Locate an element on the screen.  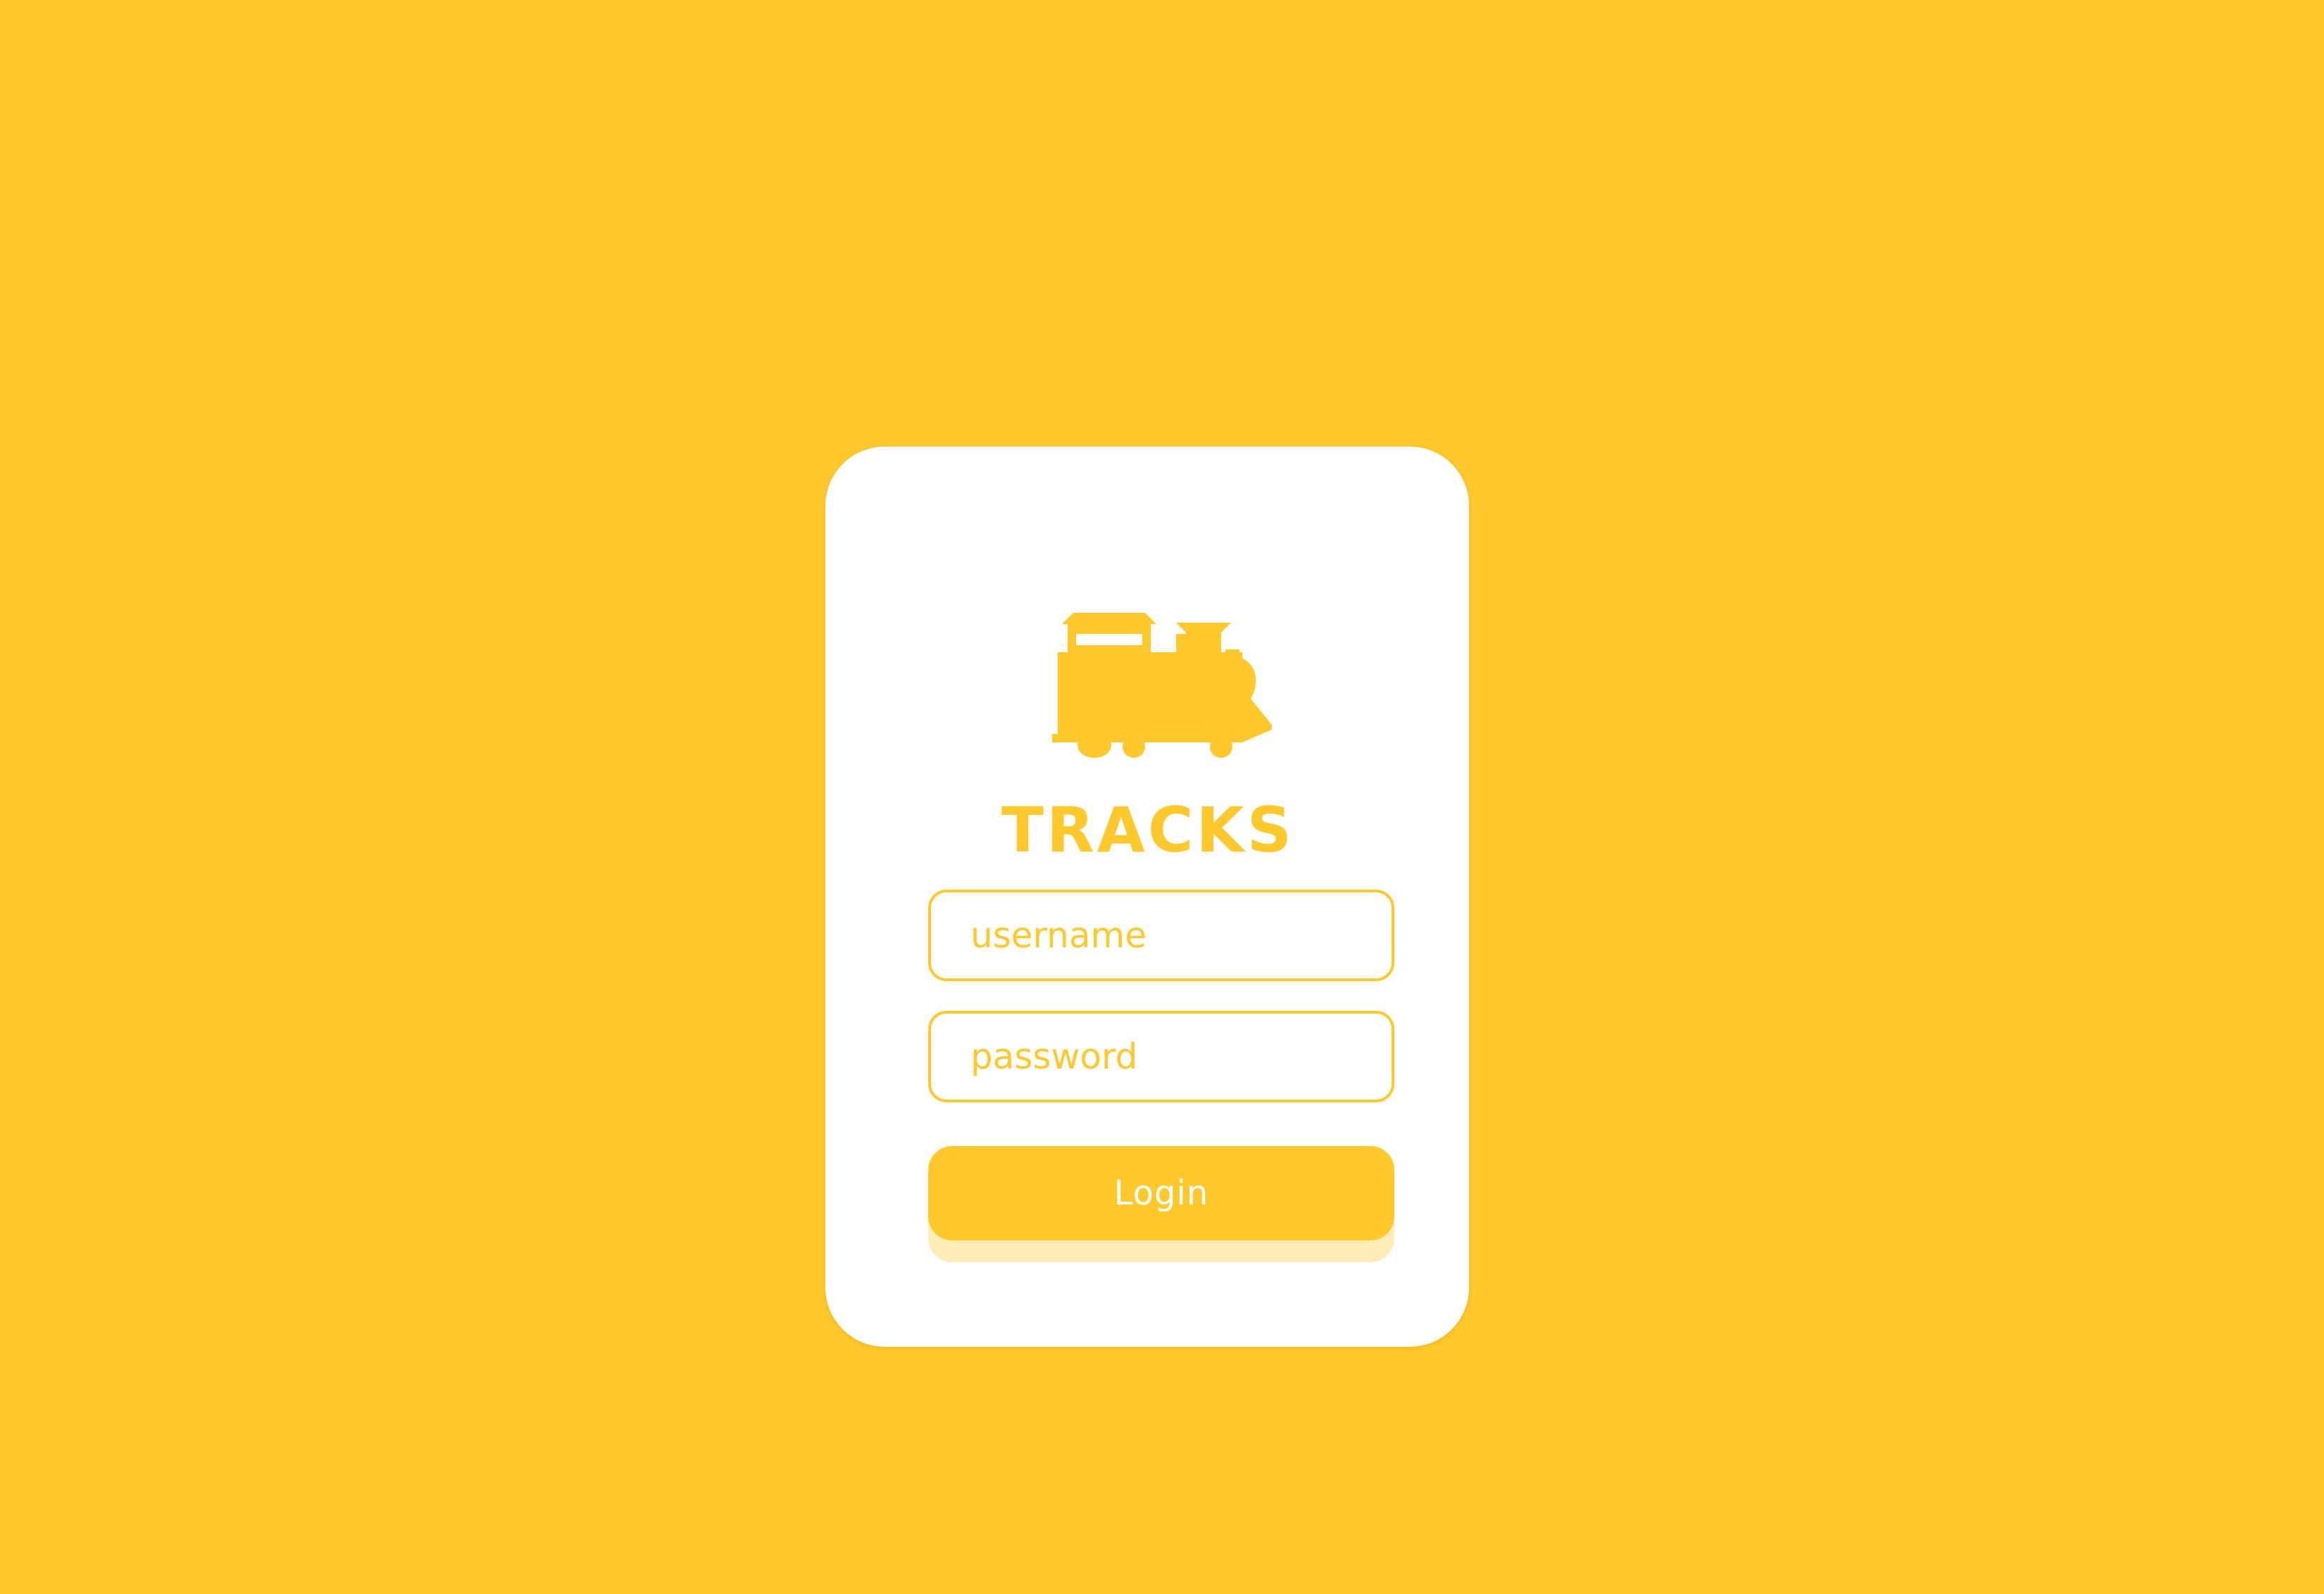
password-input is located at coordinates (1161, 1057).